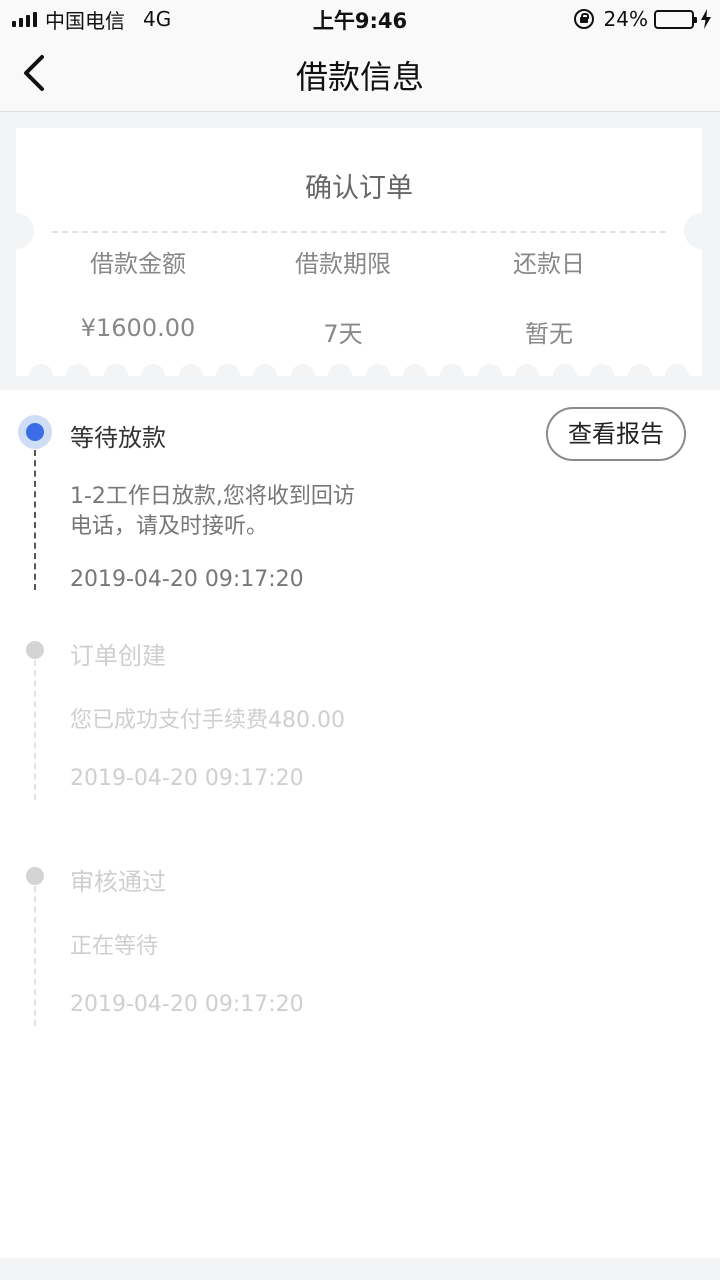 The width and height of the screenshot is (720, 1280). What do you see at coordinates (583, 19) in the screenshot?
I see `rotation-lock-icon` at bounding box center [583, 19].